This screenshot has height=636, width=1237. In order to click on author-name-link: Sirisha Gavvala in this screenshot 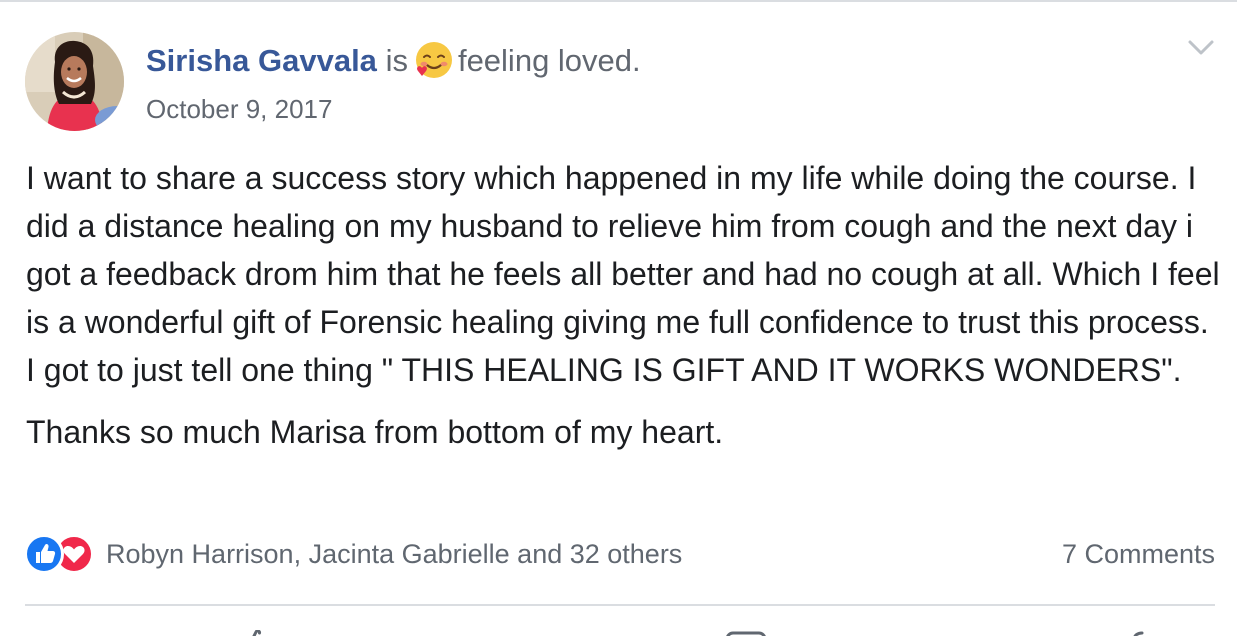, I will do `click(261, 60)`.